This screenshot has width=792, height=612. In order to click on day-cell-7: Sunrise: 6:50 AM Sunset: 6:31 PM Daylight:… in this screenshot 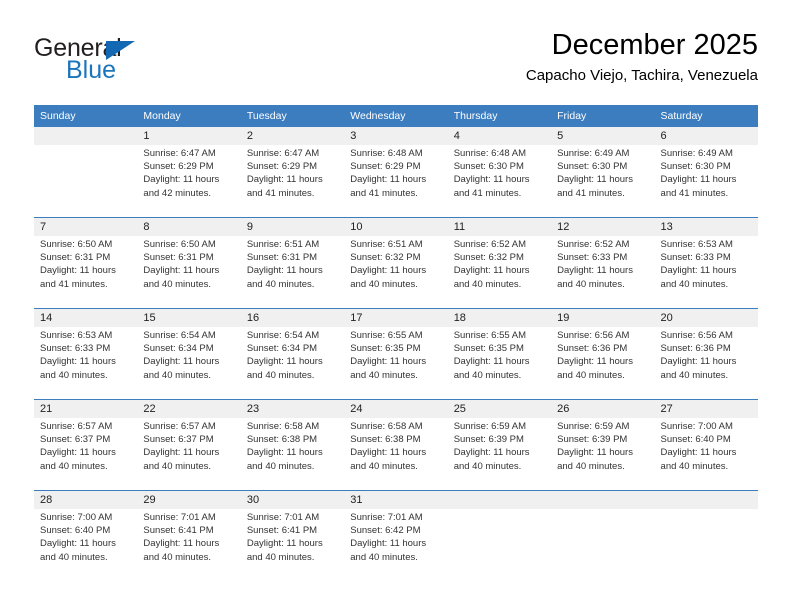, I will do `click(86, 272)`.